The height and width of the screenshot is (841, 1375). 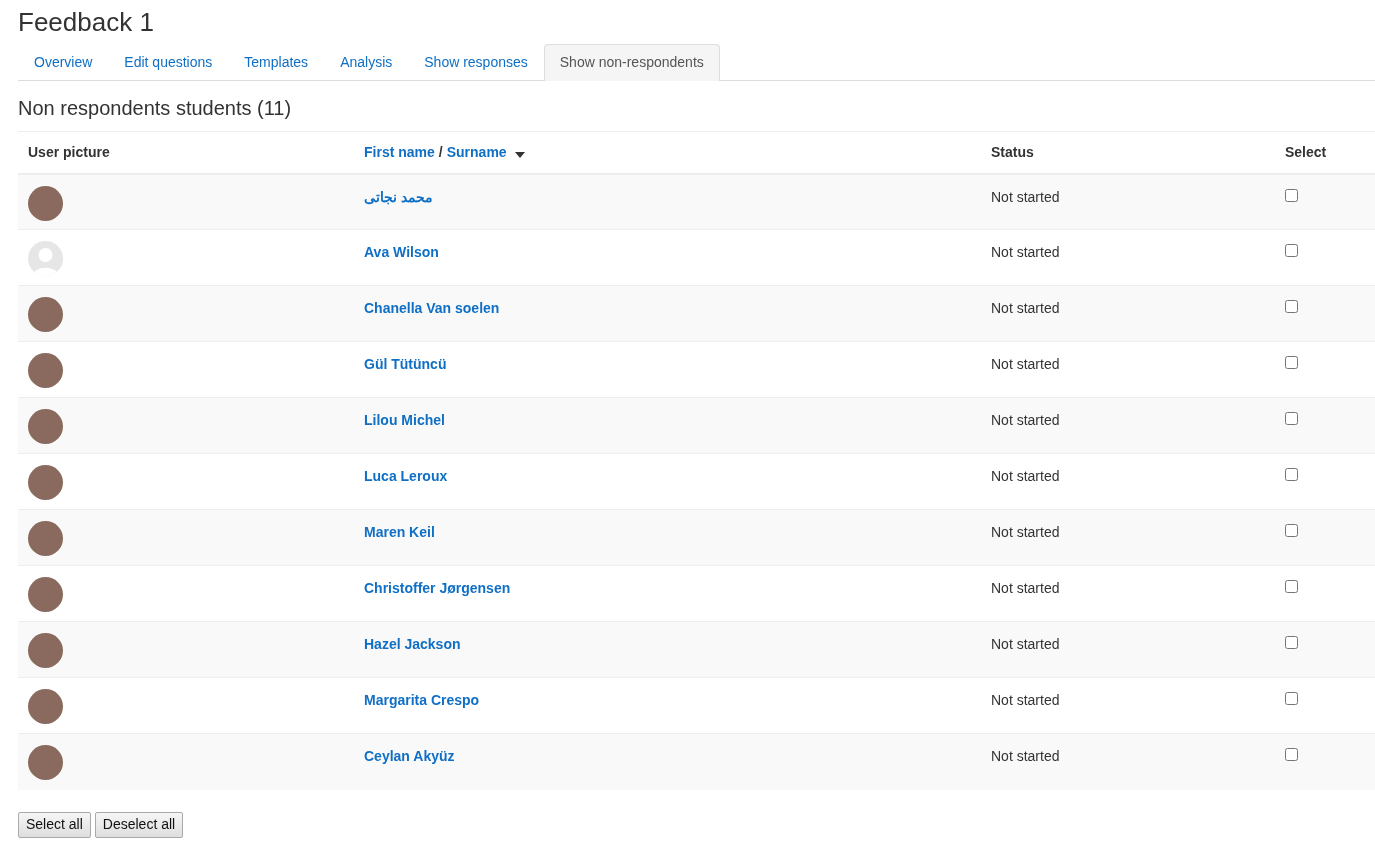 I want to click on user-name-link: Lilou Michel, so click(x=404, y=420).